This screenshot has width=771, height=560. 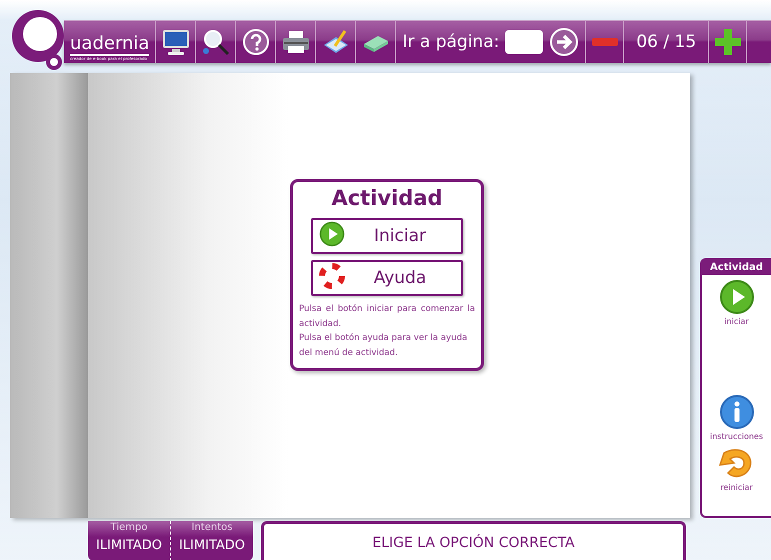 I want to click on page-number-field, so click(x=524, y=42).